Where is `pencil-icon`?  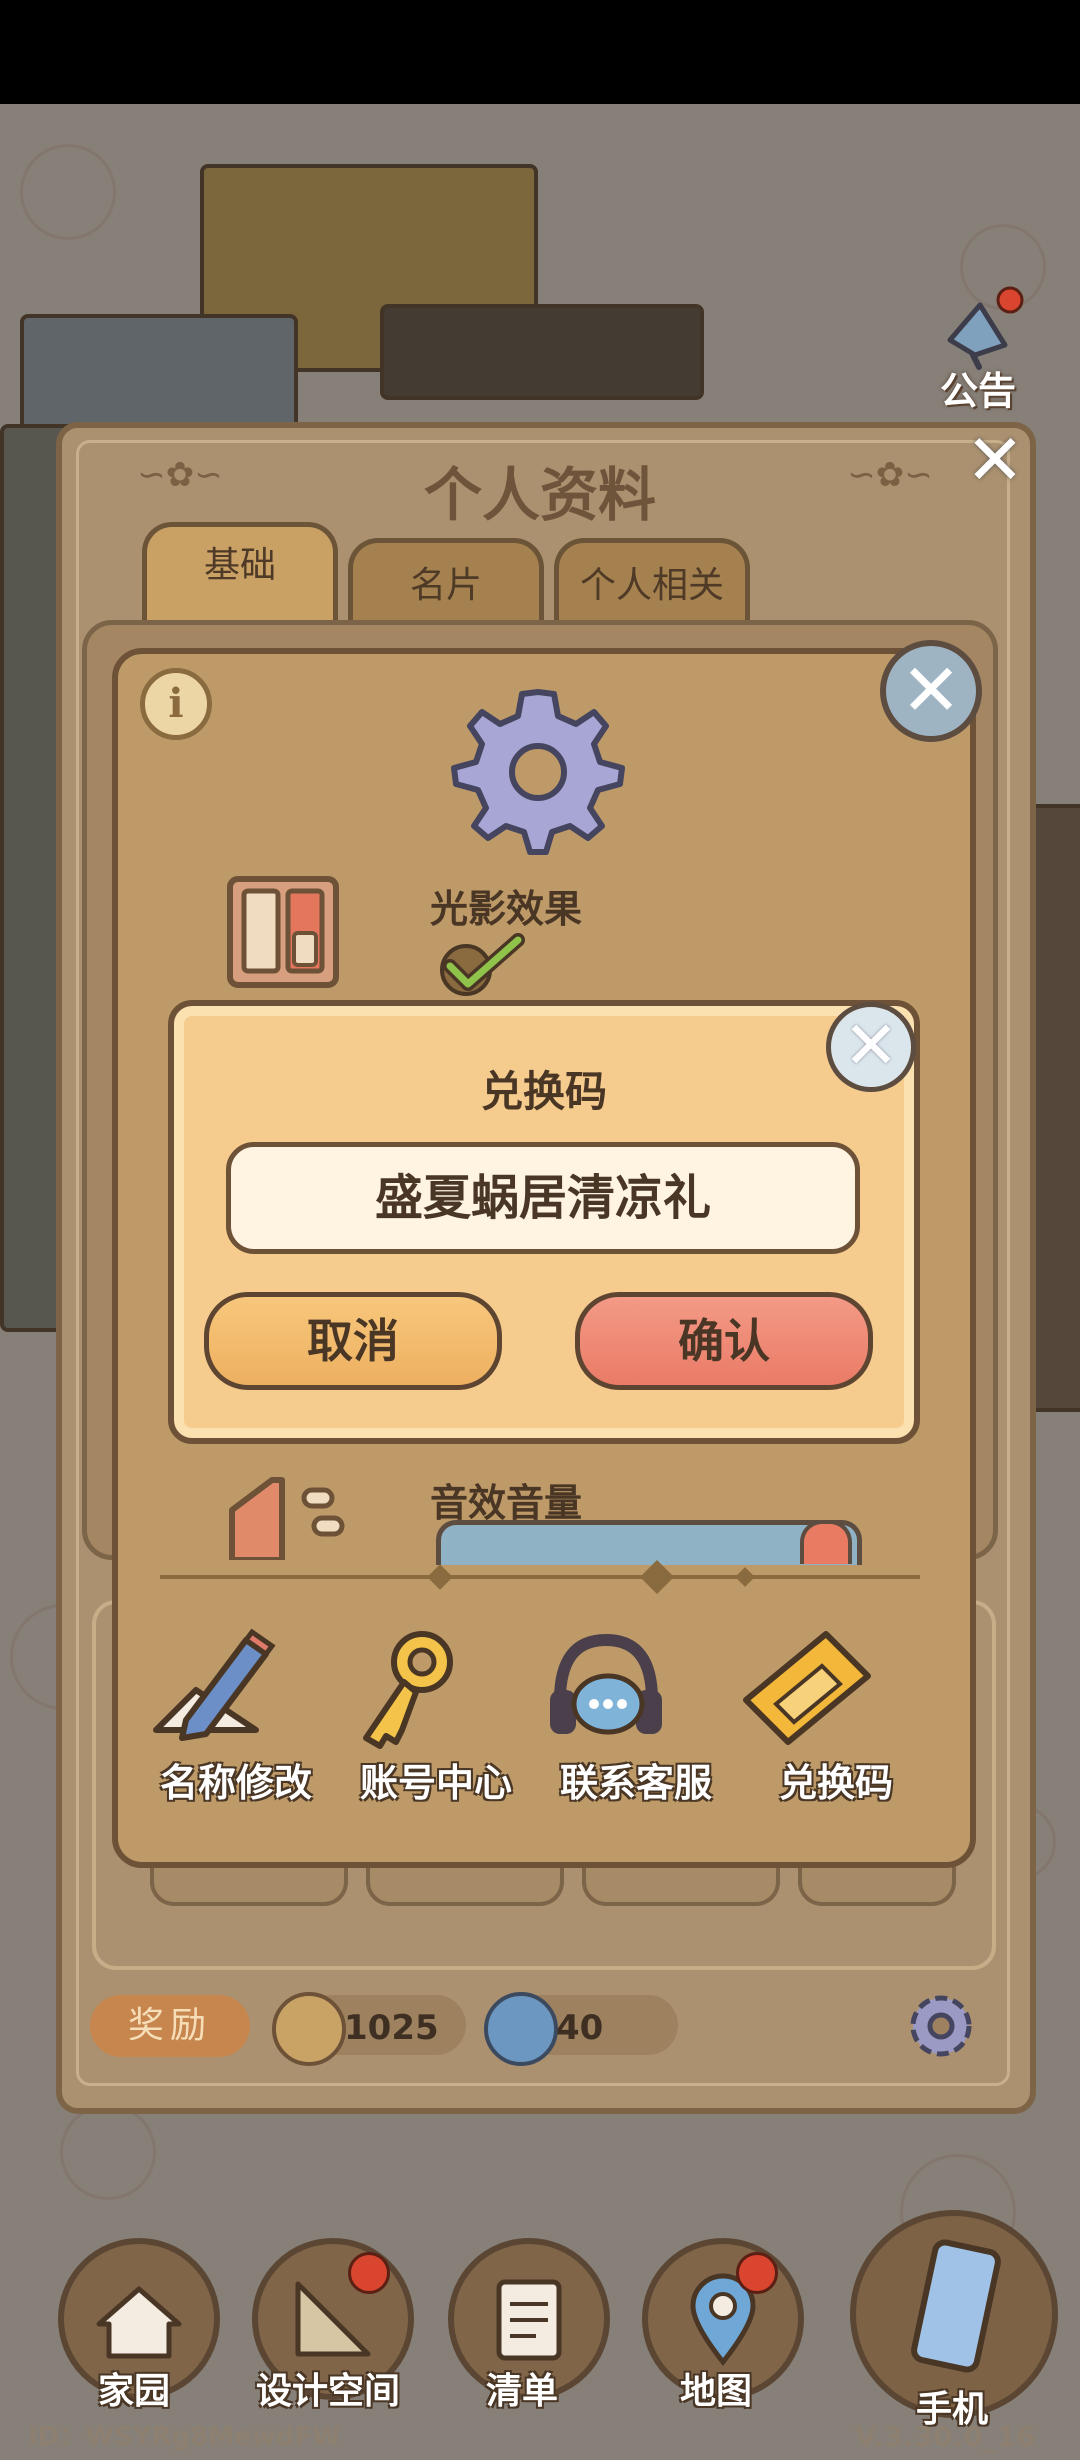 pencil-icon is located at coordinates (214, 1684).